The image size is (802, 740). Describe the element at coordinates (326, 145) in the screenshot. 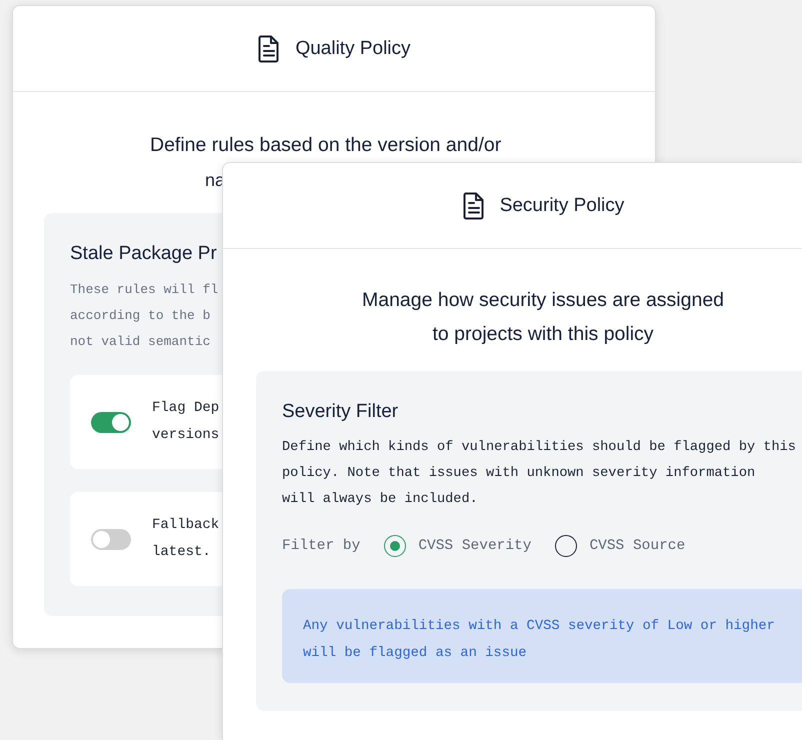

I see `subtitle-text: Define rules based on the version and/or` at that location.